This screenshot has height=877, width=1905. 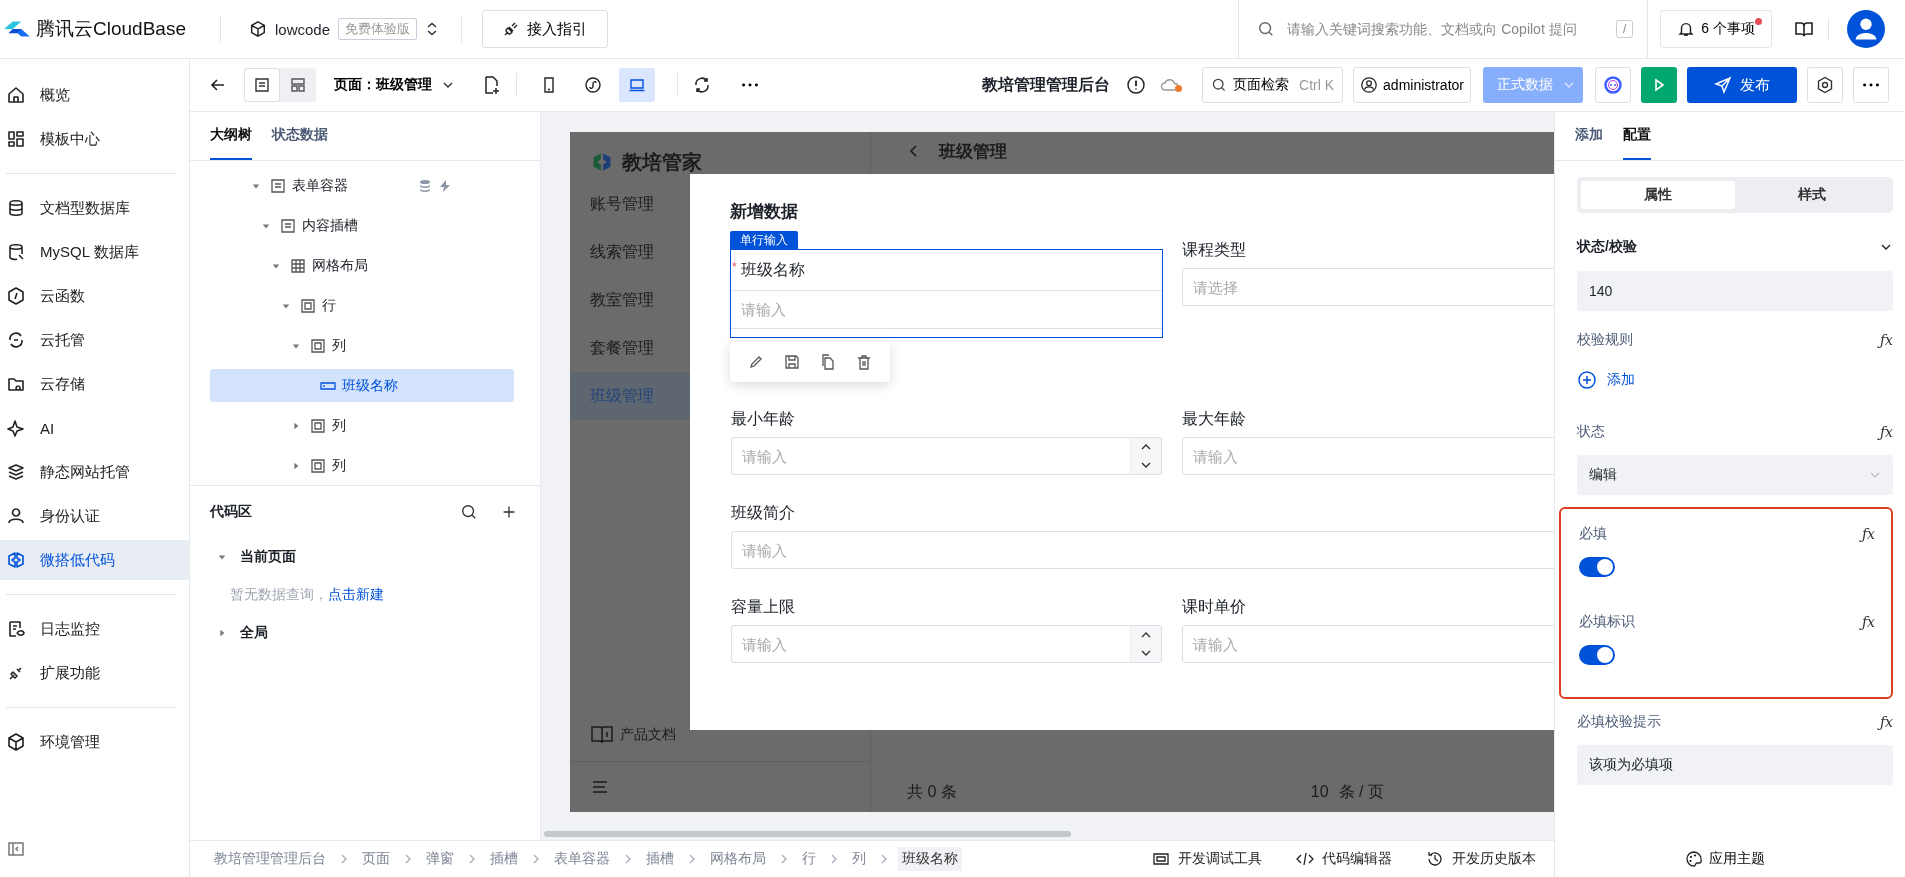 I want to click on select-field: 编辑, so click(x=1735, y=475).